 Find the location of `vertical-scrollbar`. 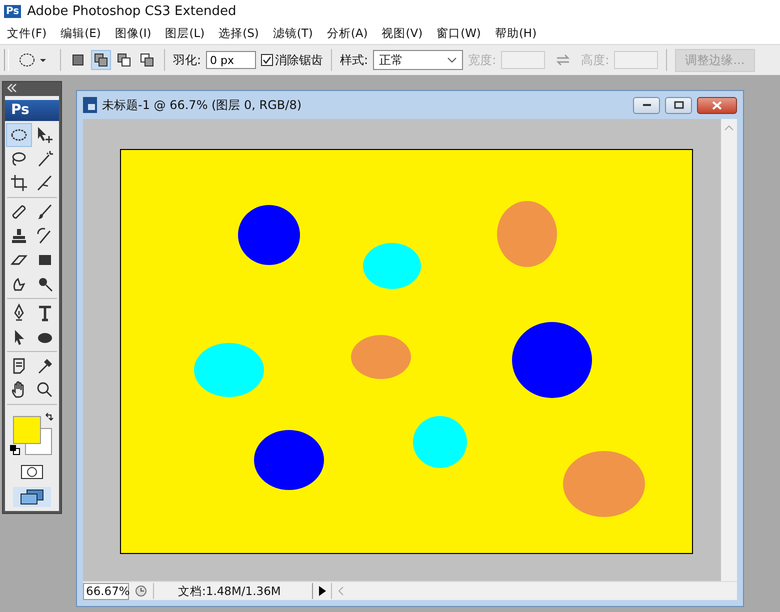

vertical-scrollbar is located at coordinates (729, 350).